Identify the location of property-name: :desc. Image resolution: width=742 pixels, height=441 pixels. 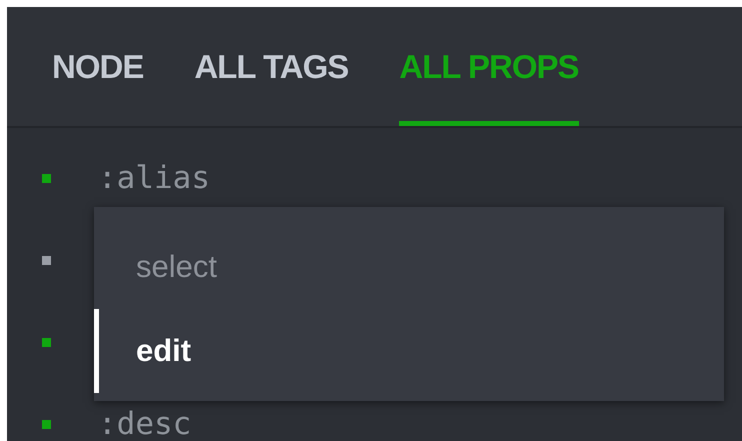
(145, 420).